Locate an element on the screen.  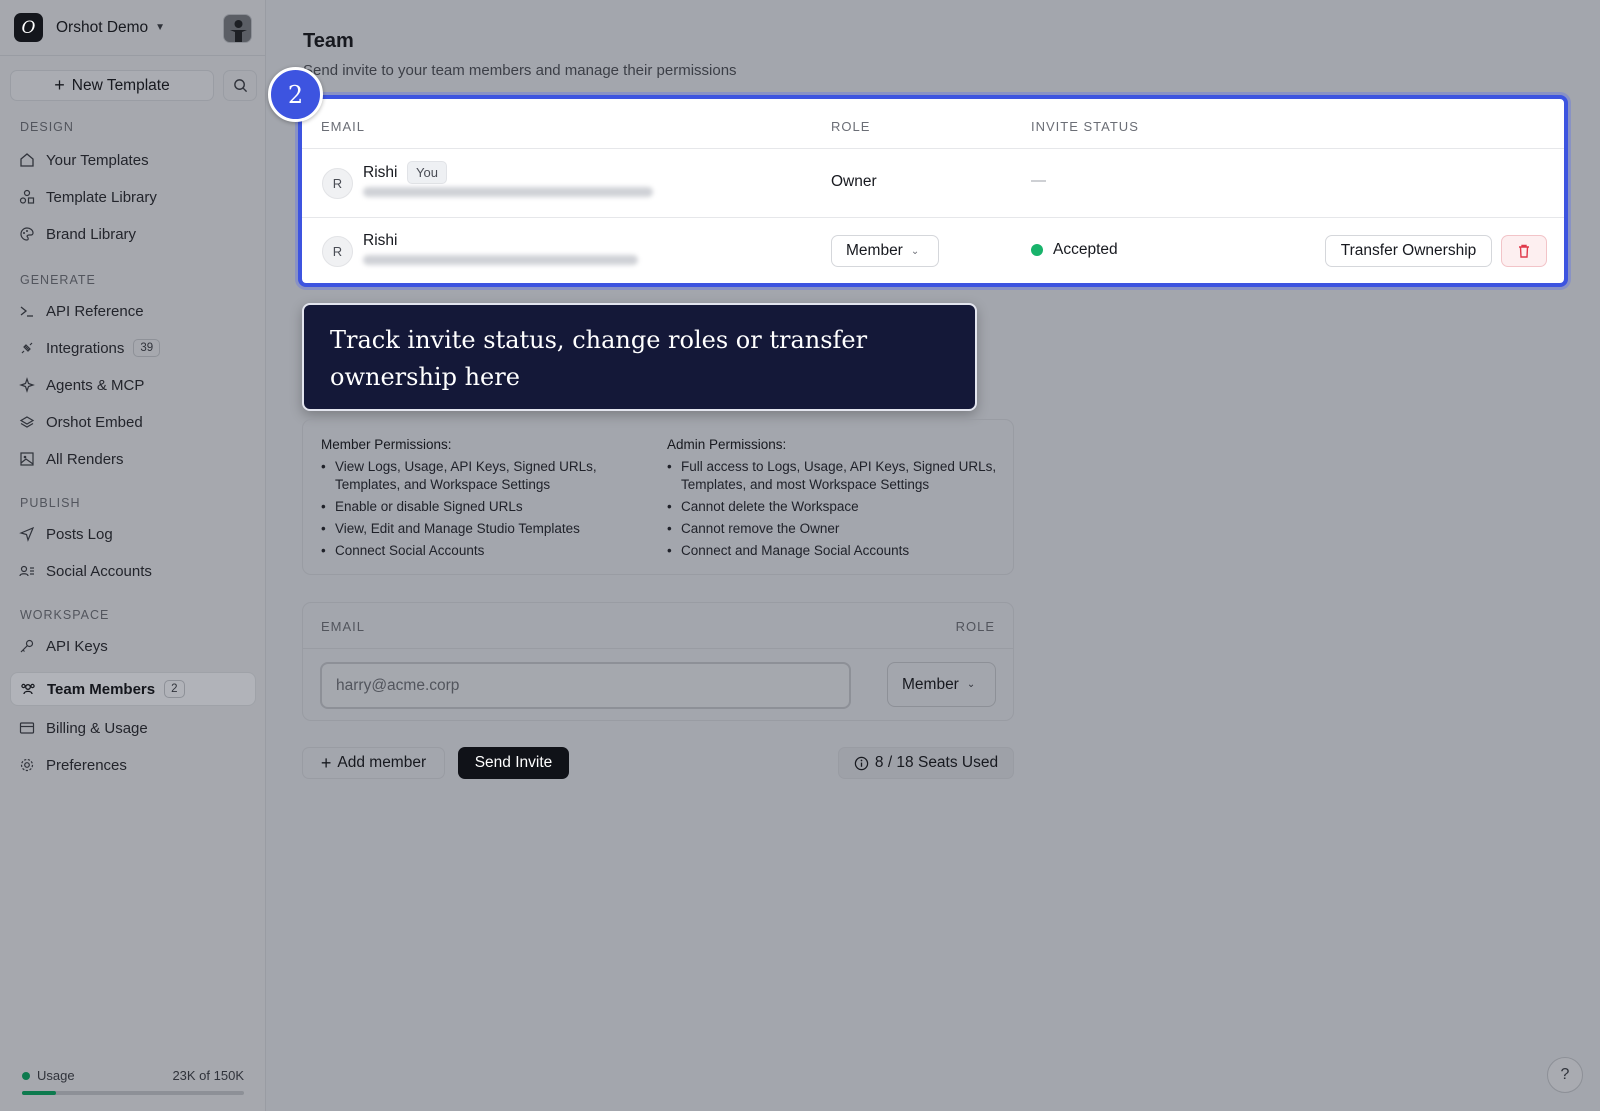
sidebar-item-billing-usage: Billing & Usage is located at coordinates (133, 728).